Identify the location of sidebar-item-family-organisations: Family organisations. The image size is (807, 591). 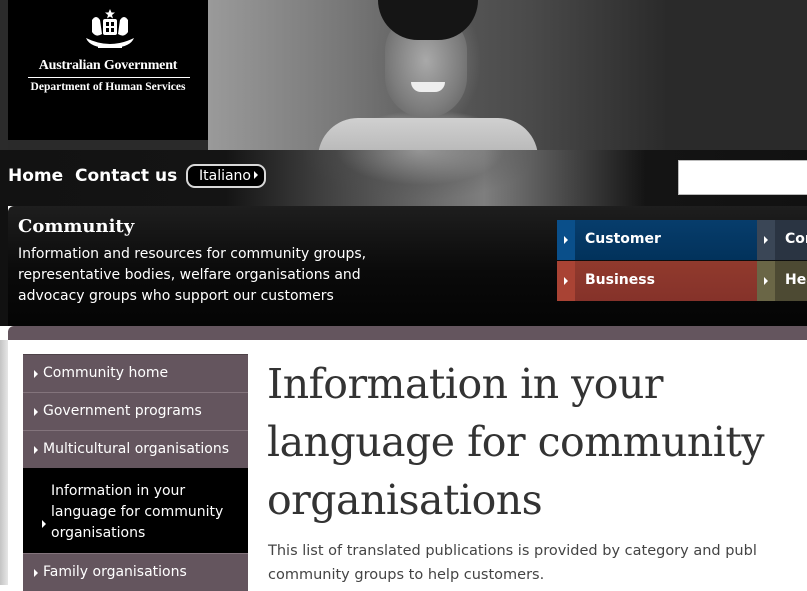
(135, 572).